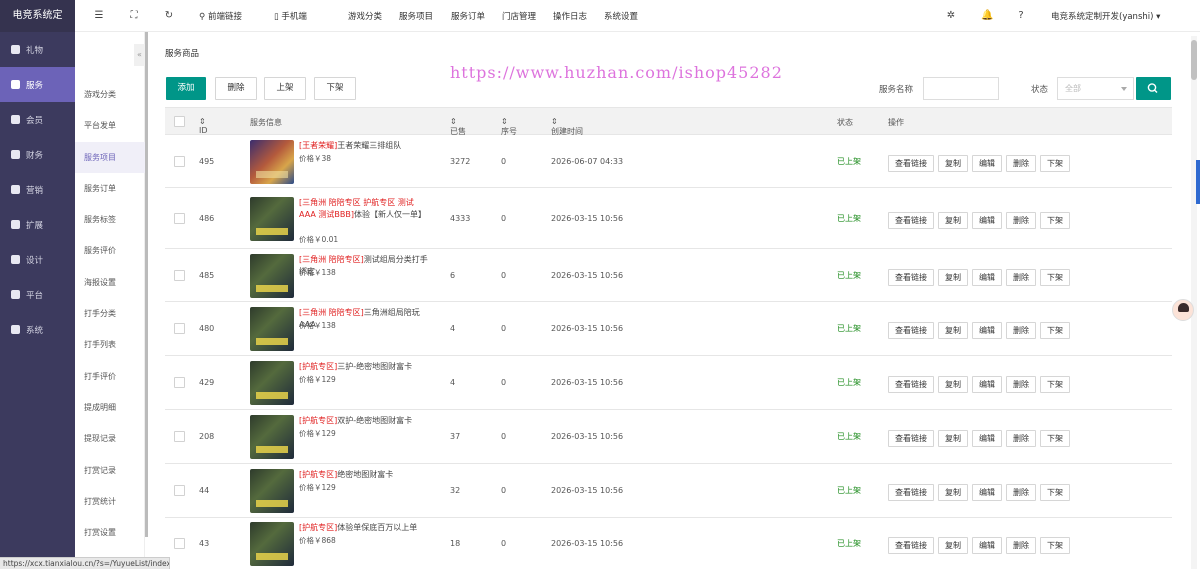  Describe the element at coordinates (621, 16) in the screenshot. I see `top-menu-item: 系统设置` at that location.